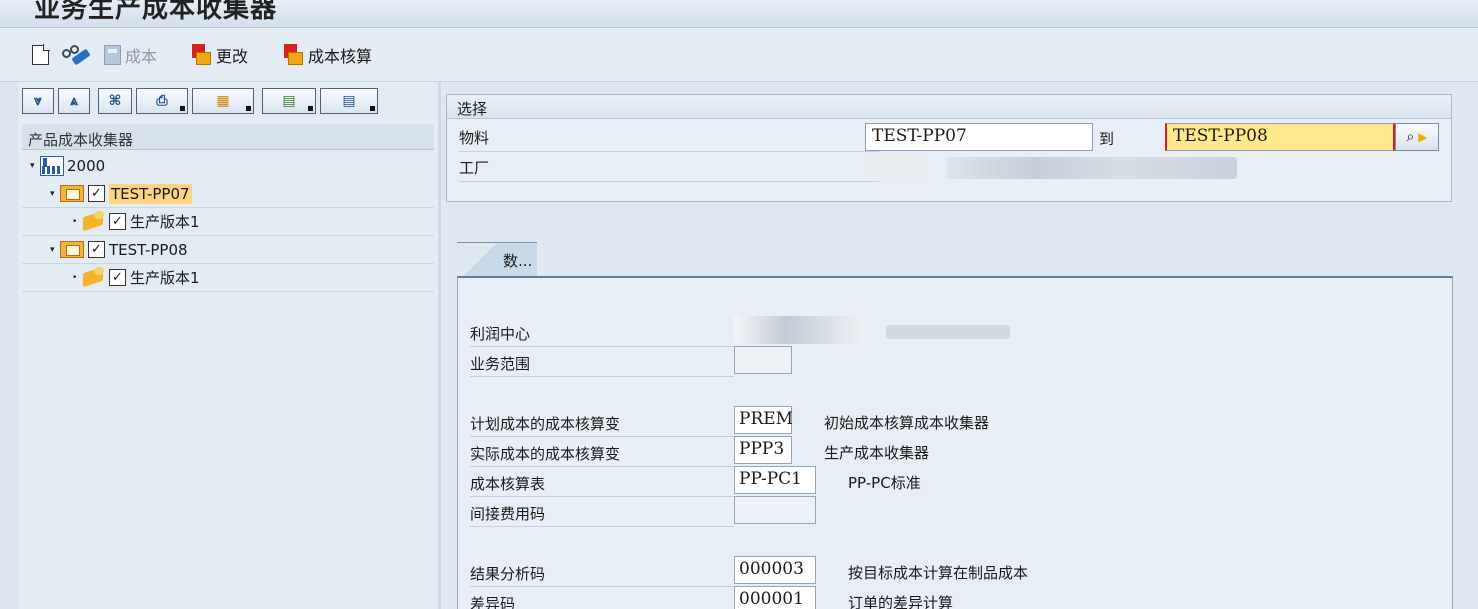  I want to click on view-button: ▤, so click(349, 101).